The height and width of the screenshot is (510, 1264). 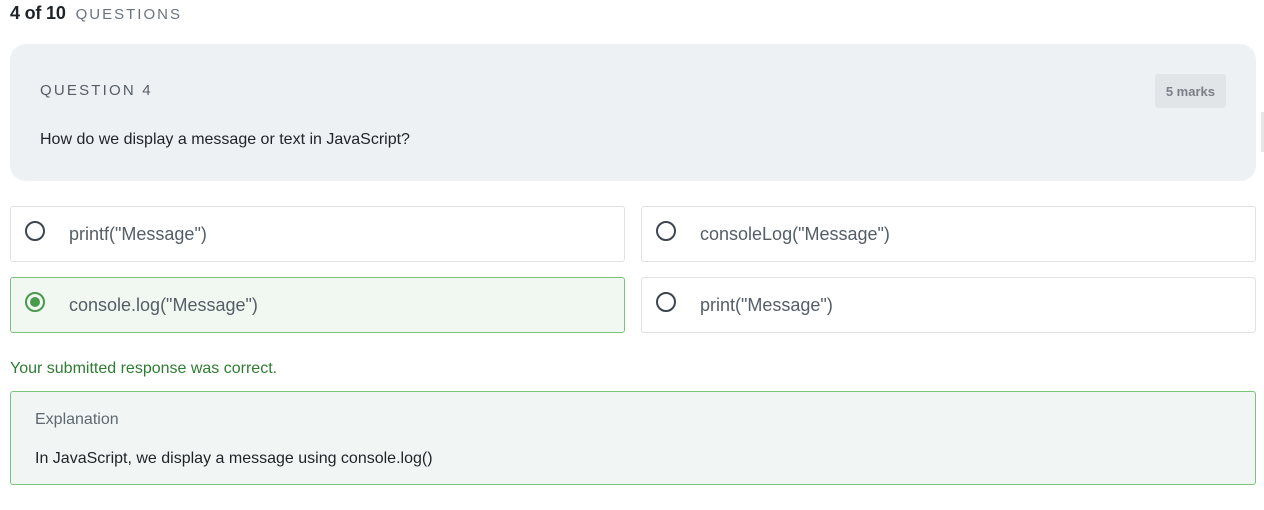 What do you see at coordinates (138, 234) in the screenshot?
I see `answer-option-label: printf("Message")` at bounding box center [138, 234].